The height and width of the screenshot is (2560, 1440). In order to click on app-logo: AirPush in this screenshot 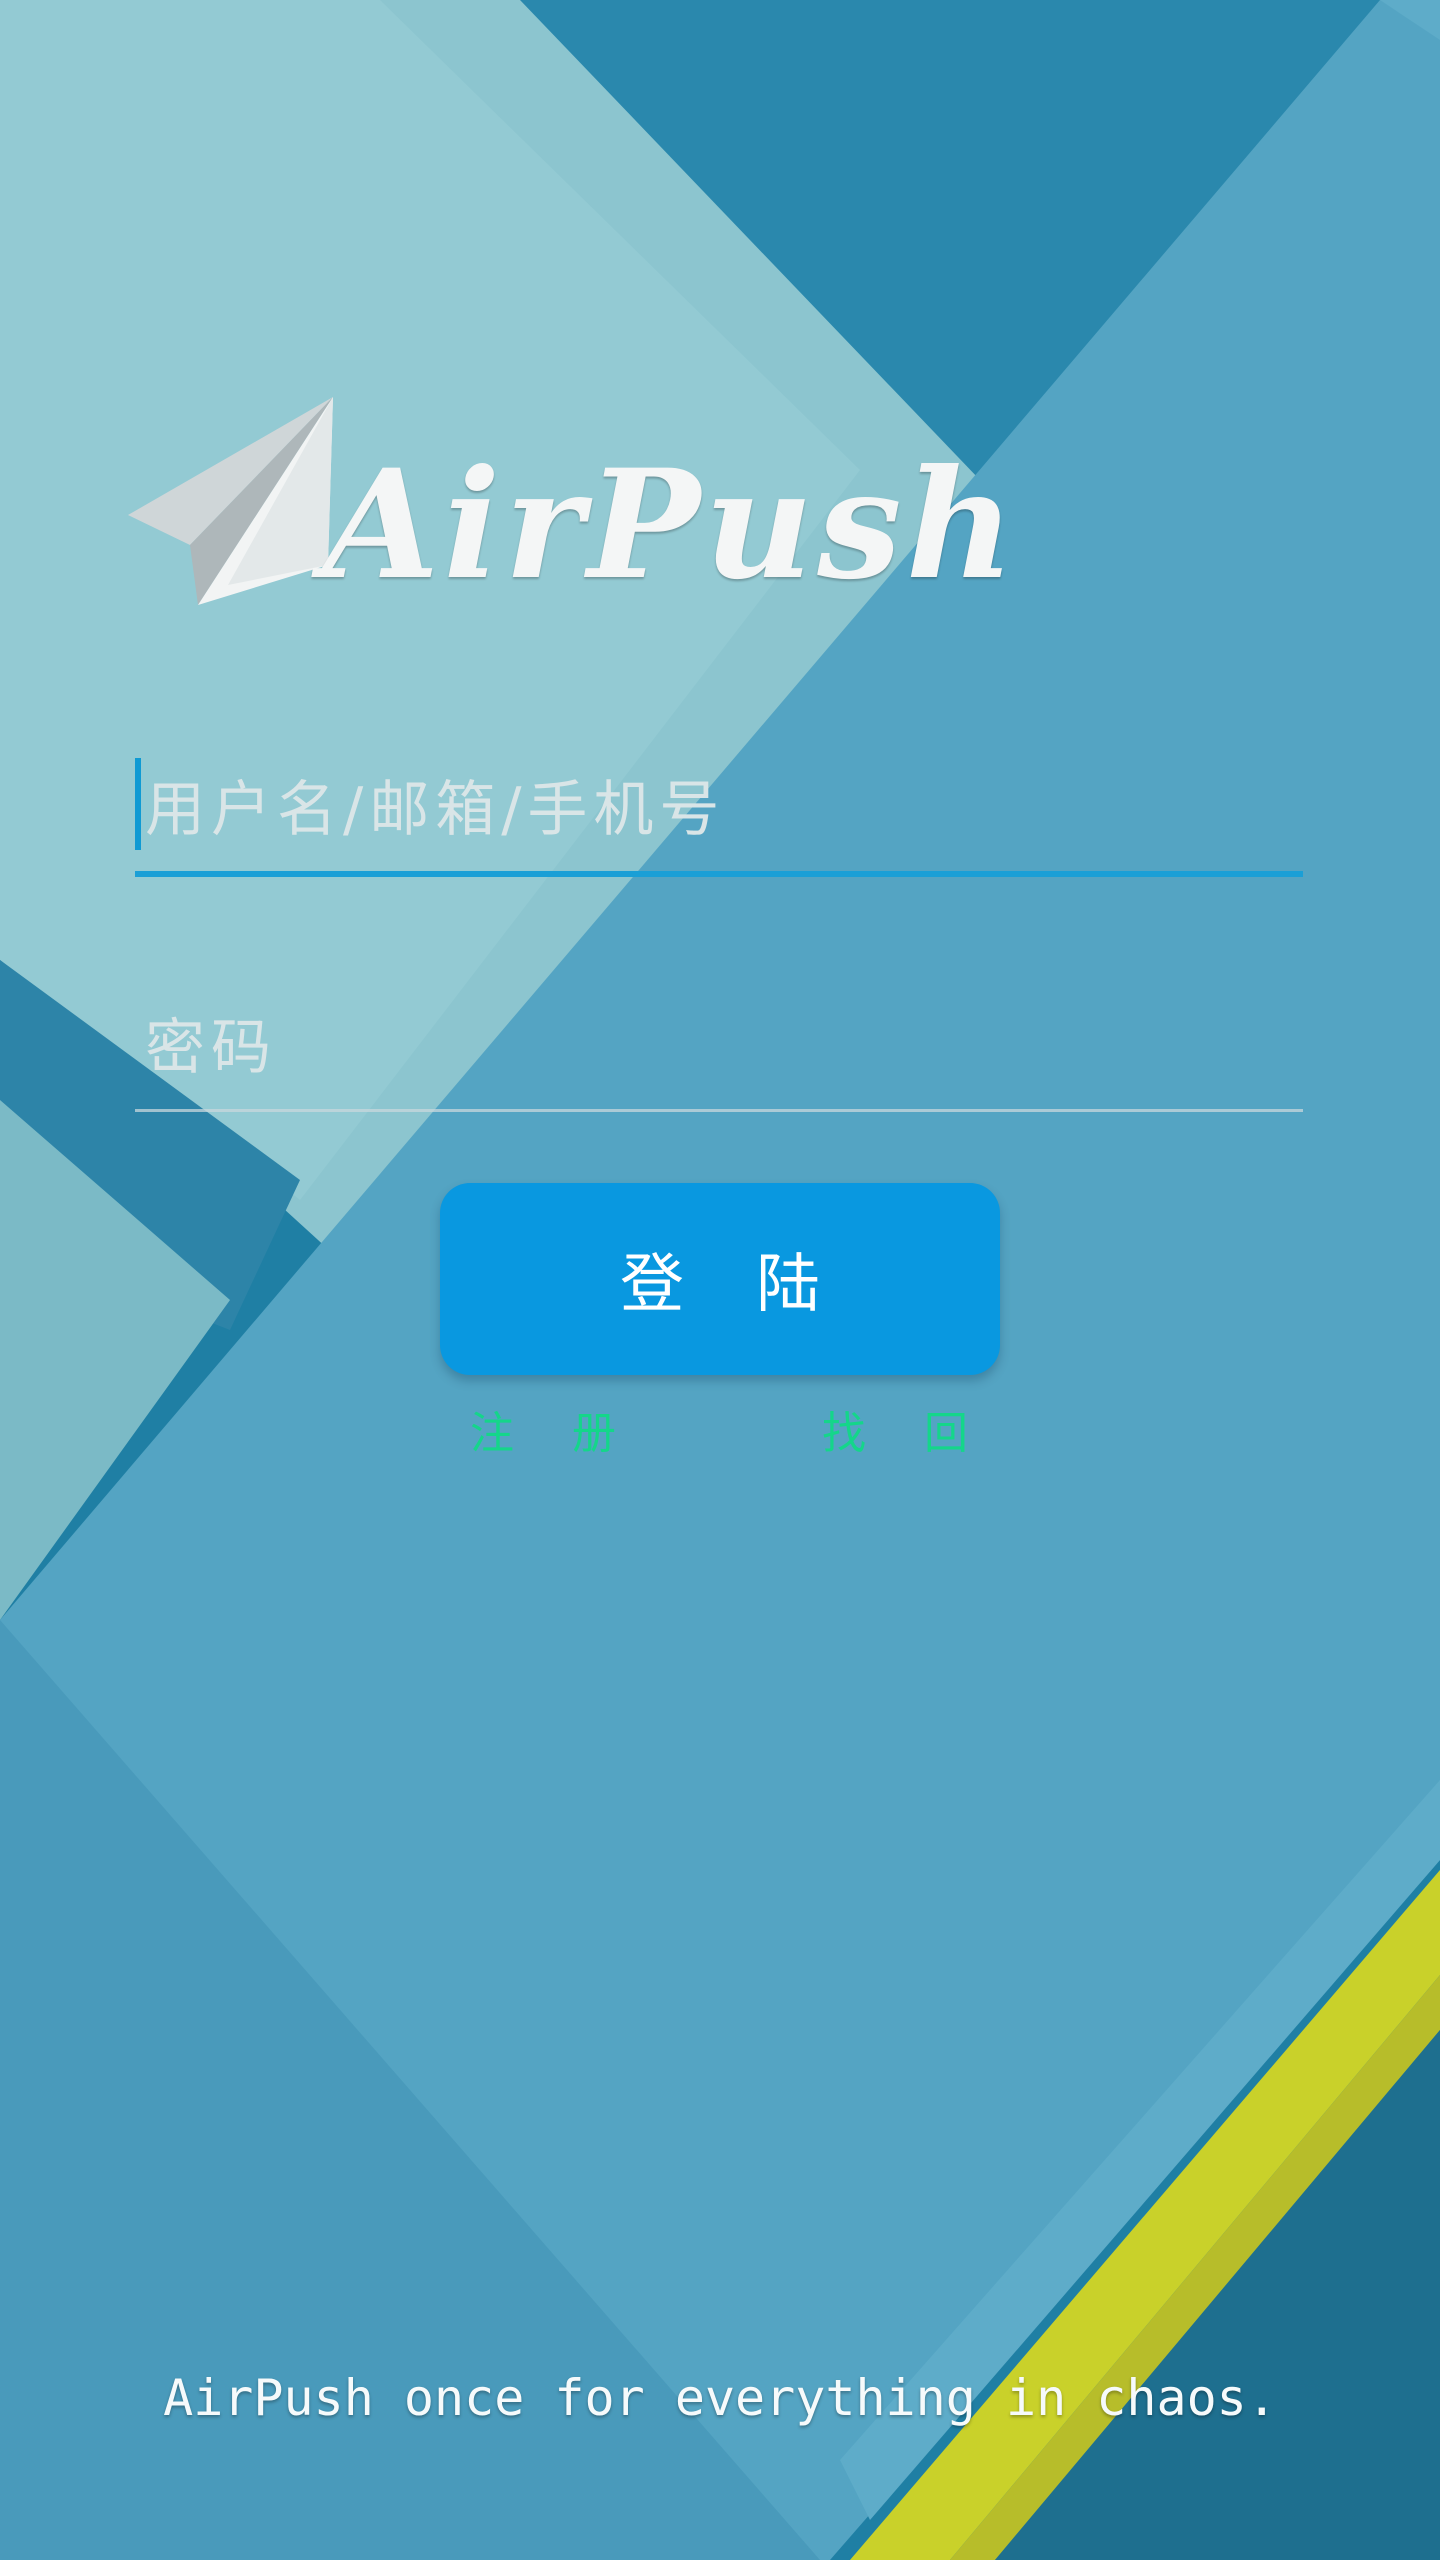, I will do `click(571, 505)`.